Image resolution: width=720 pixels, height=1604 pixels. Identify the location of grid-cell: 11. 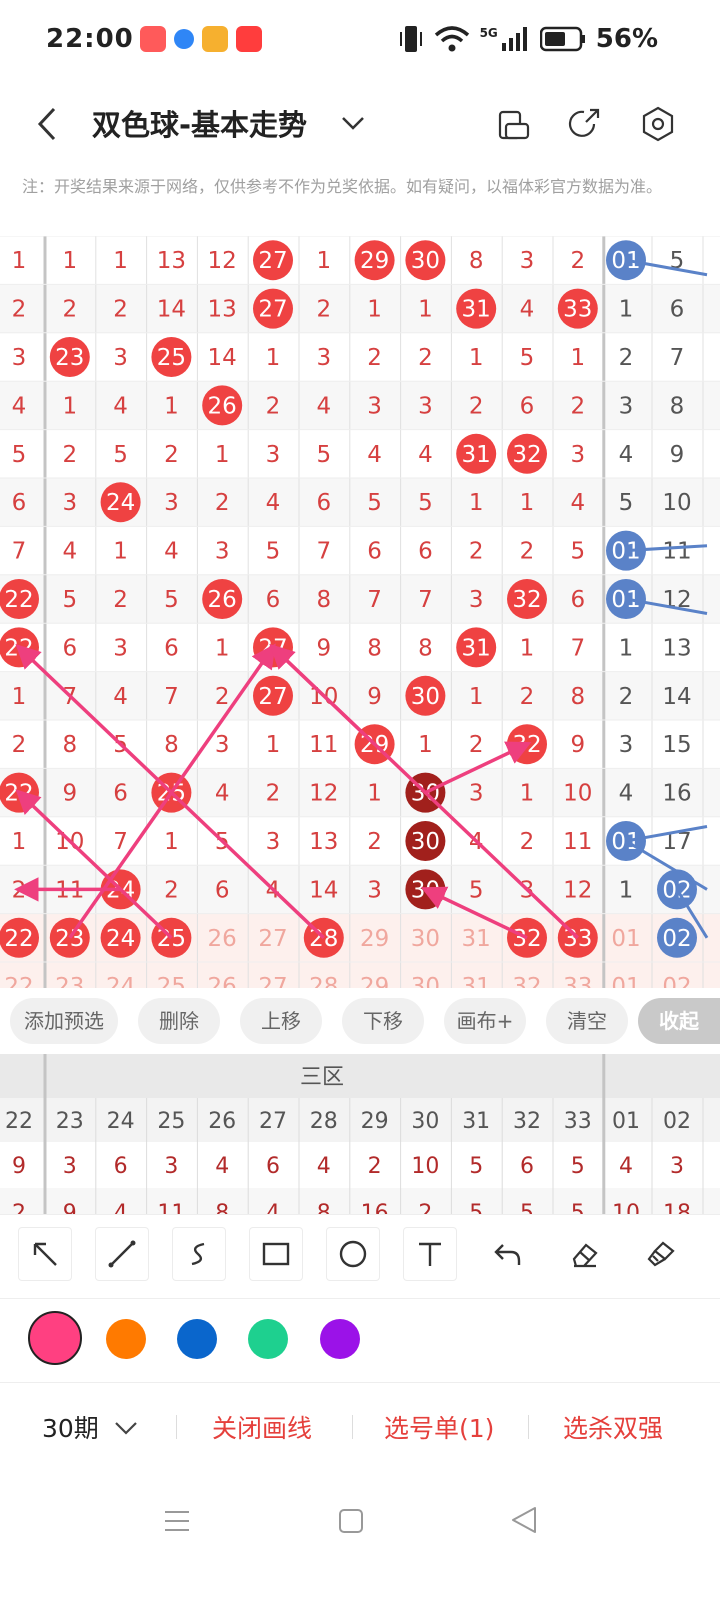
(323, 745).